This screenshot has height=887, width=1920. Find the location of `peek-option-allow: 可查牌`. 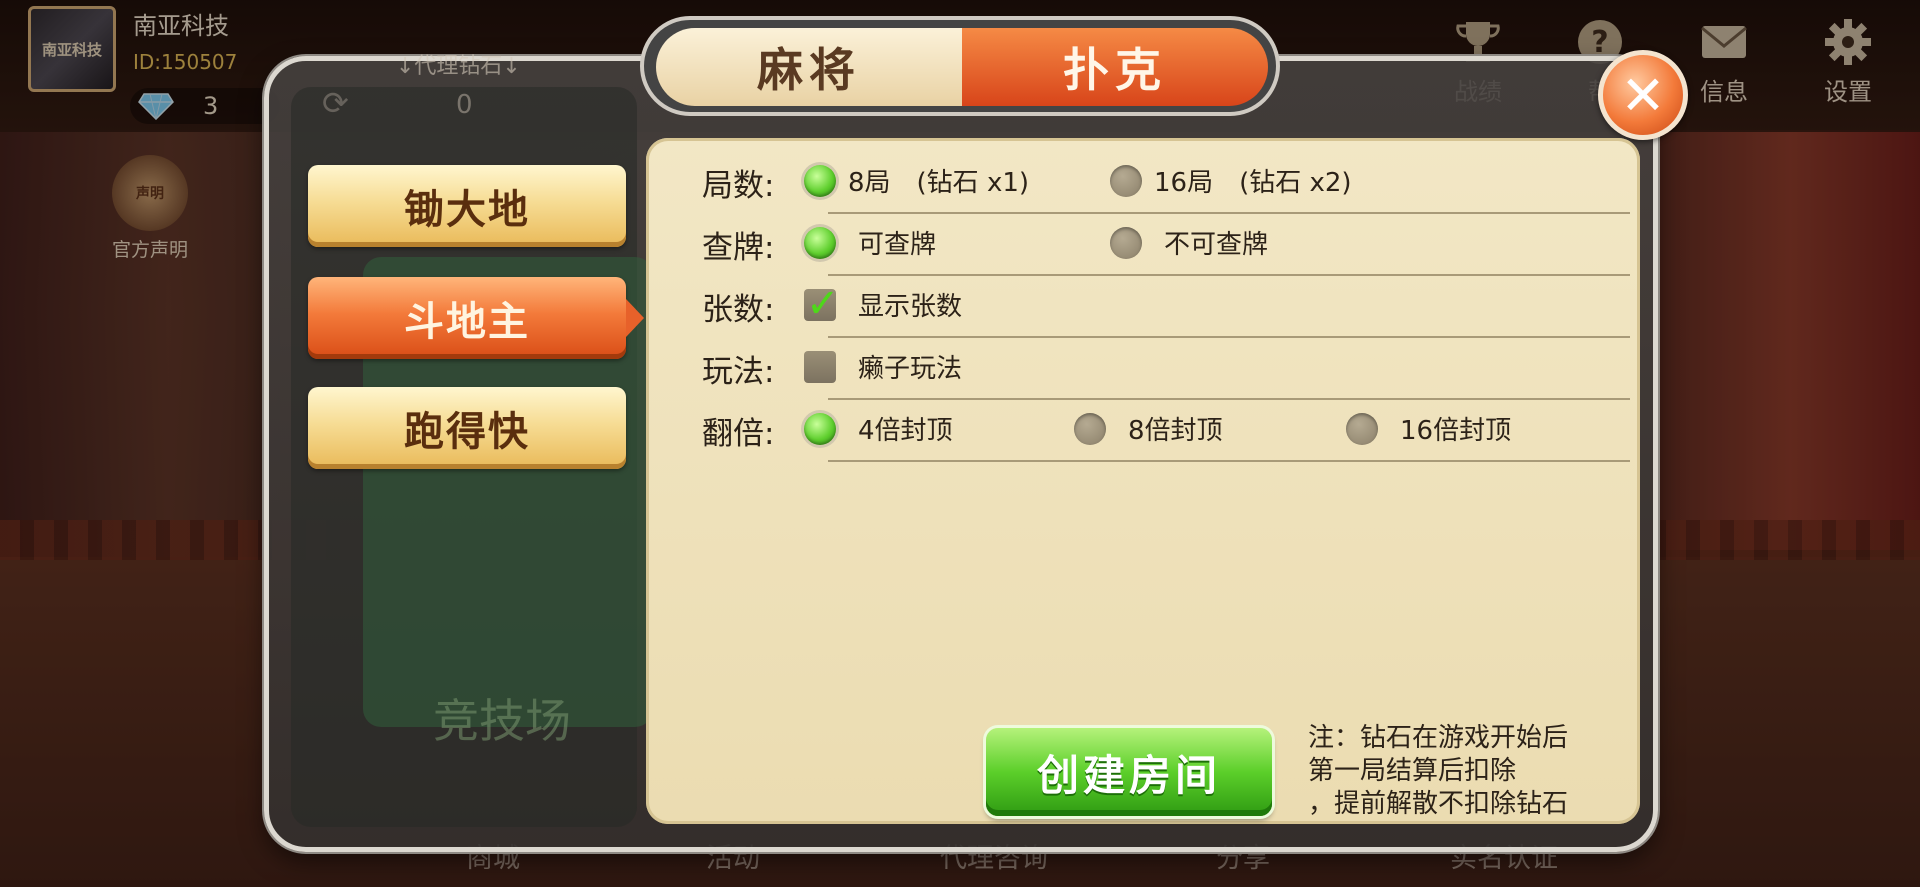

peek-option-allow: 可查牌 is located at coordinates (870, 242).